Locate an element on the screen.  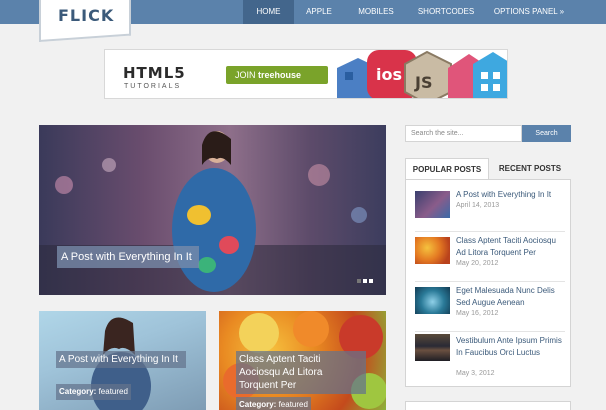
post-title: A Post with Everything In It is located at coordinates (511, 195).